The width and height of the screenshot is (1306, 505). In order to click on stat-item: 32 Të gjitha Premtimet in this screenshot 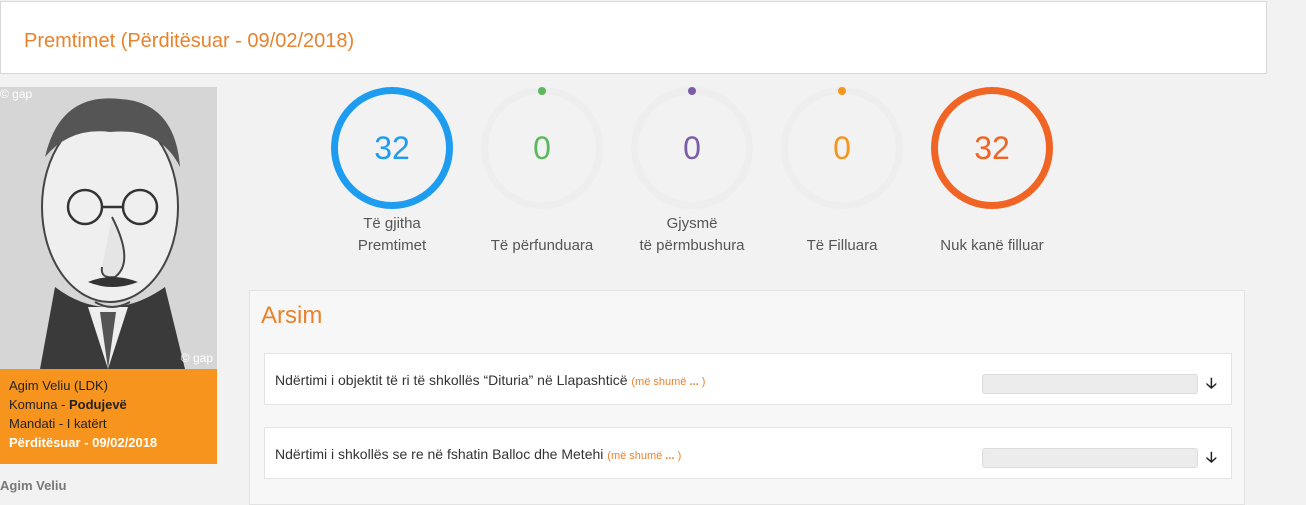, I will do `click(392, 172)`.